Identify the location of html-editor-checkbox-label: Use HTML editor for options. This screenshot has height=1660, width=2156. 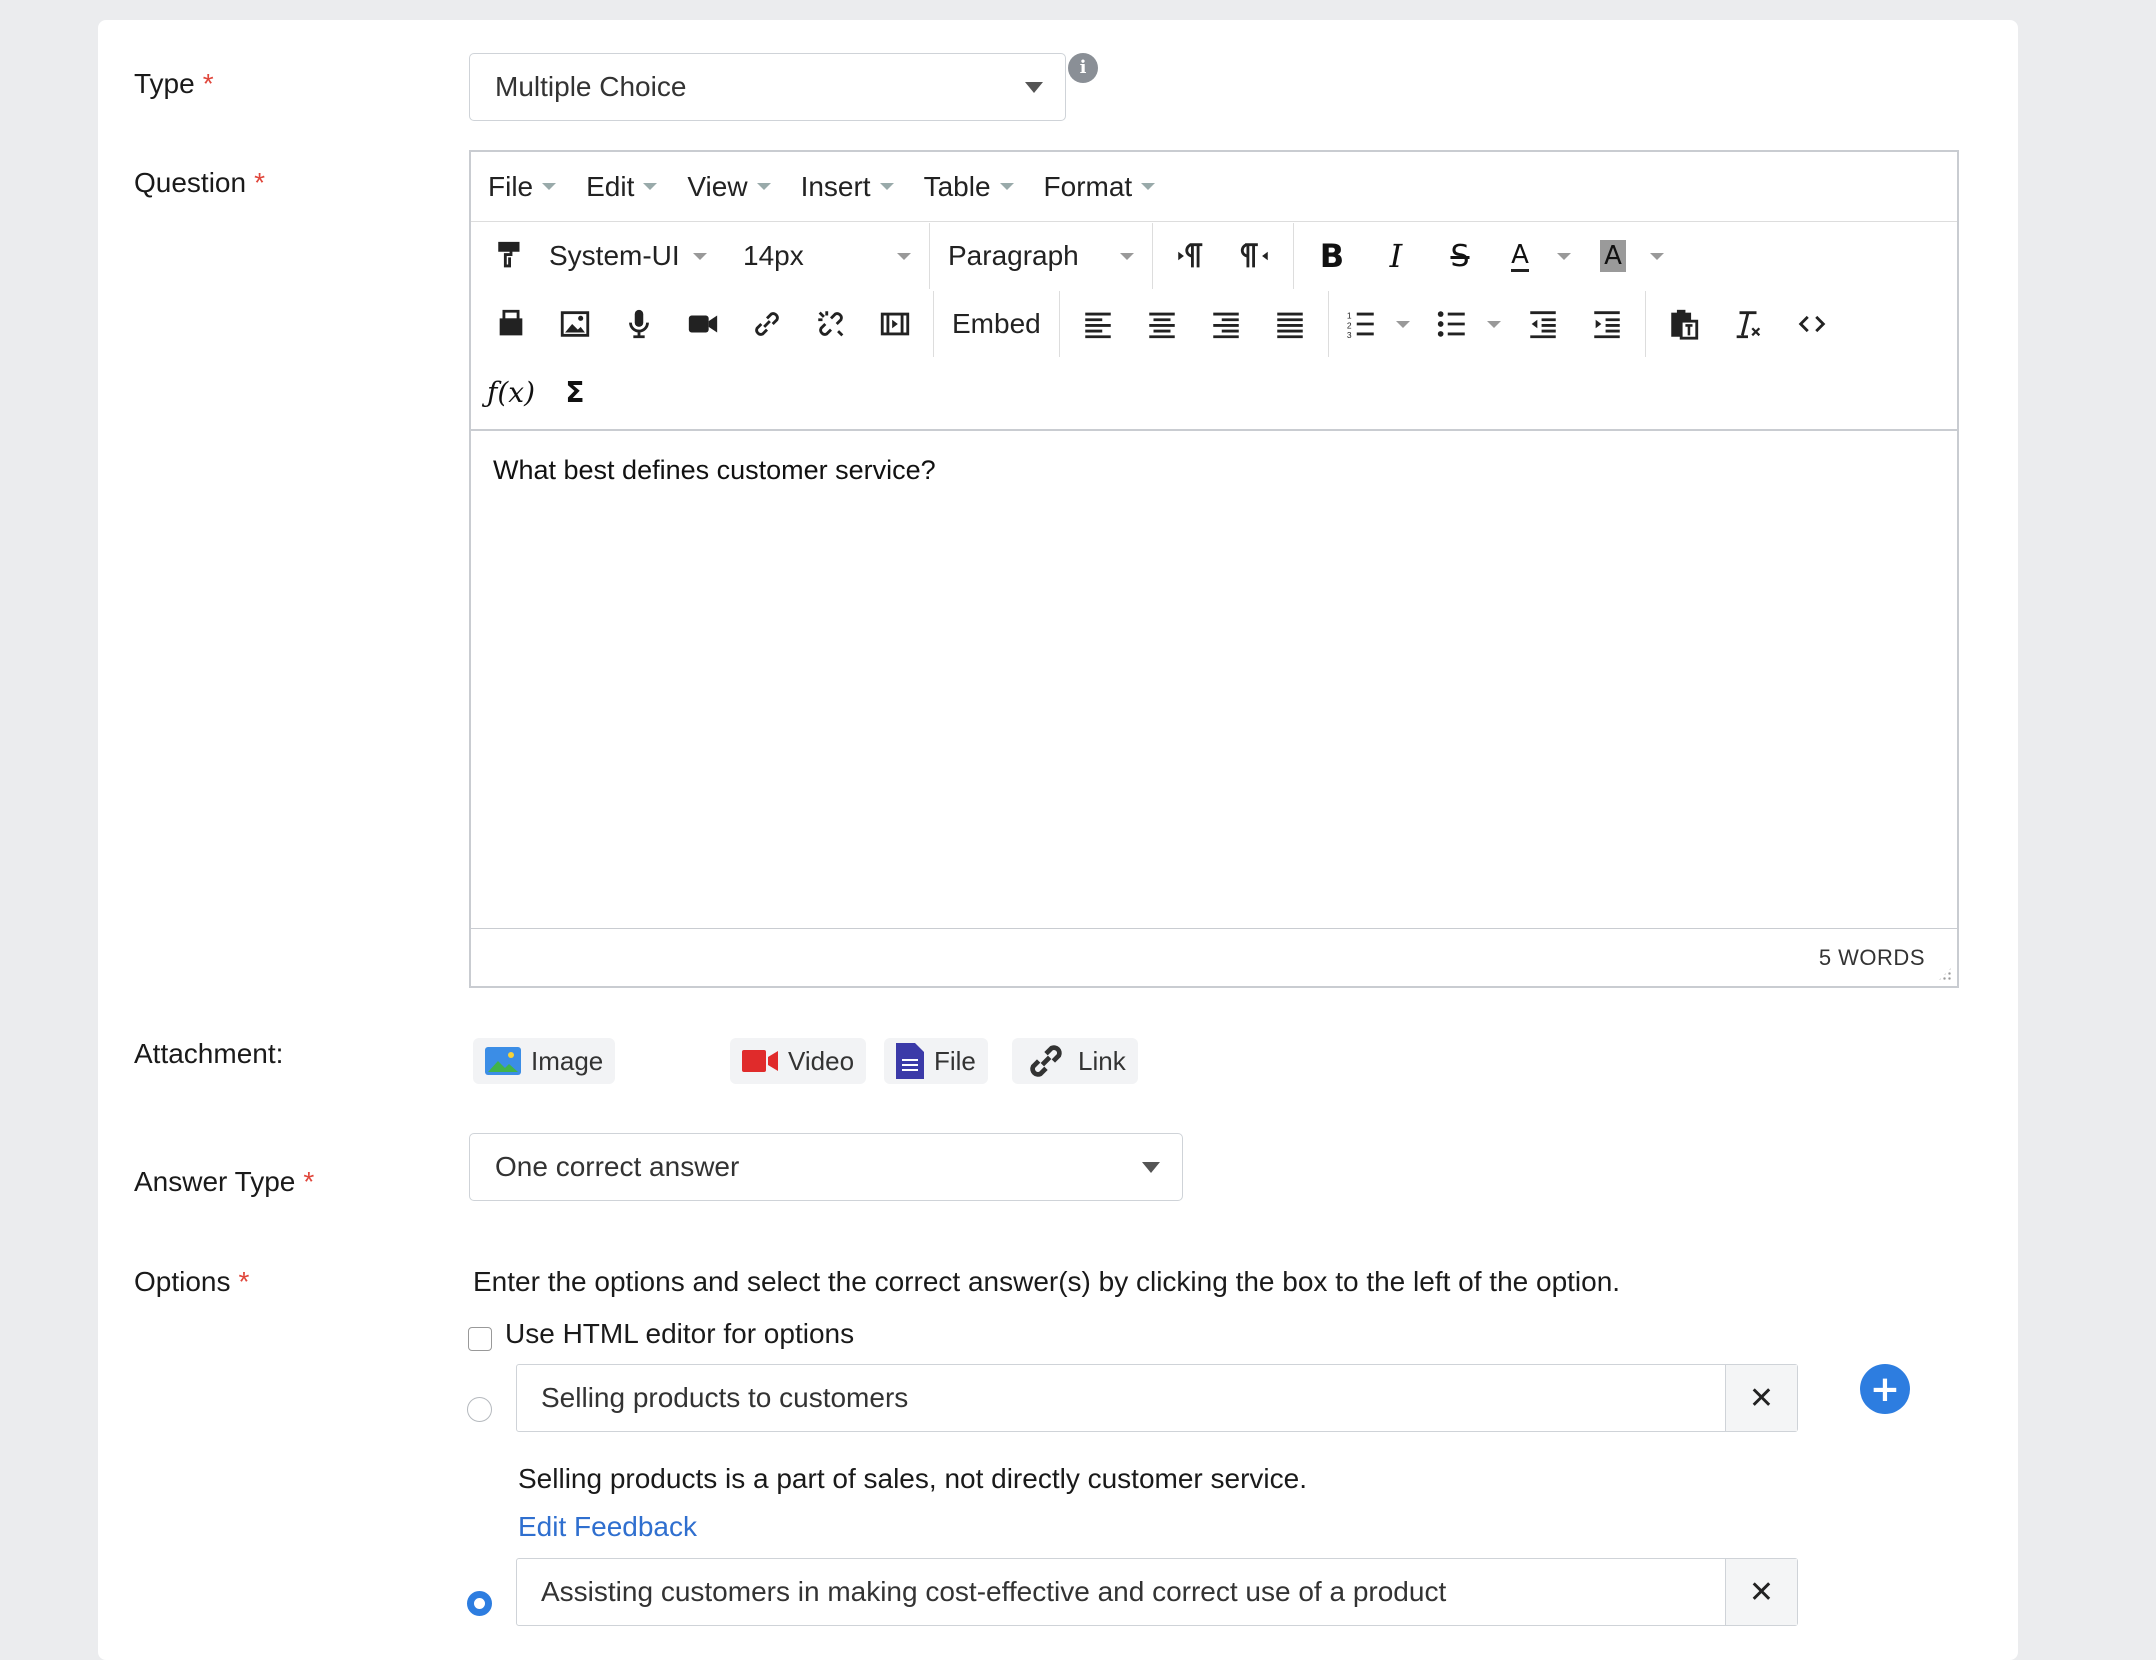
(679, 1334).